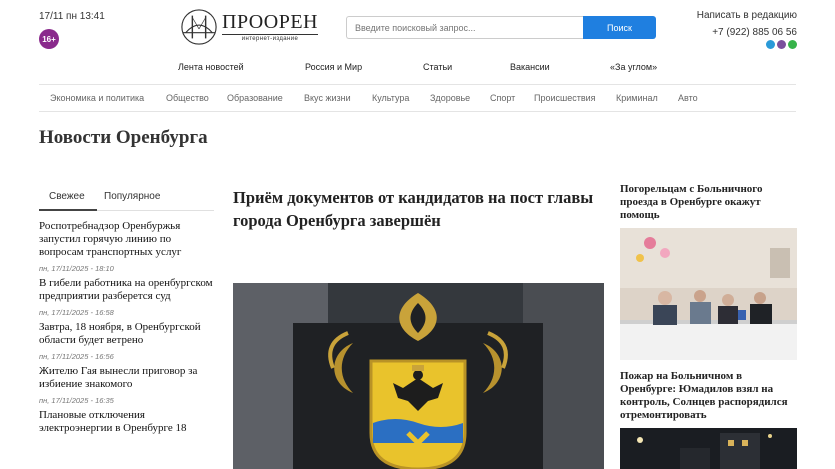 The image size is (835, 469). I want to click on editorial-phone: +7 (922) 885 06 56, so click(747, 32).